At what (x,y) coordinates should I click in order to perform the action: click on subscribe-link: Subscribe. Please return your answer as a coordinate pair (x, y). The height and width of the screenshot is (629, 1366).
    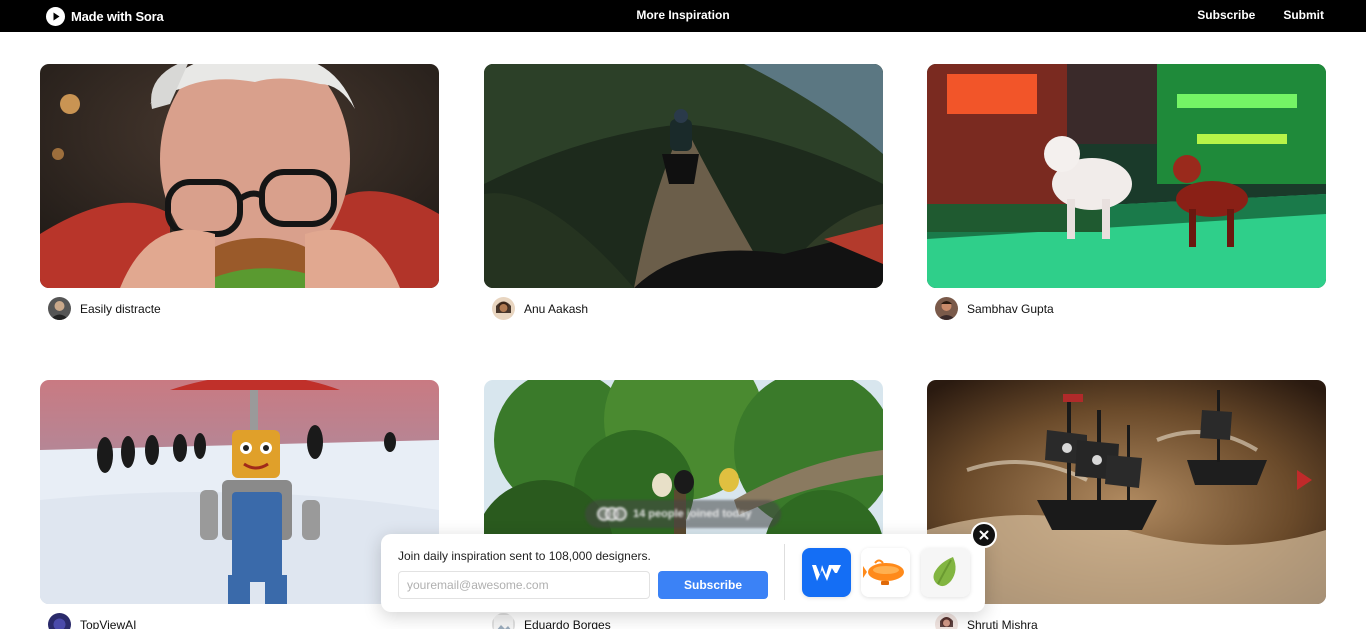
    Looking at the image, I should click on (1226, 15).